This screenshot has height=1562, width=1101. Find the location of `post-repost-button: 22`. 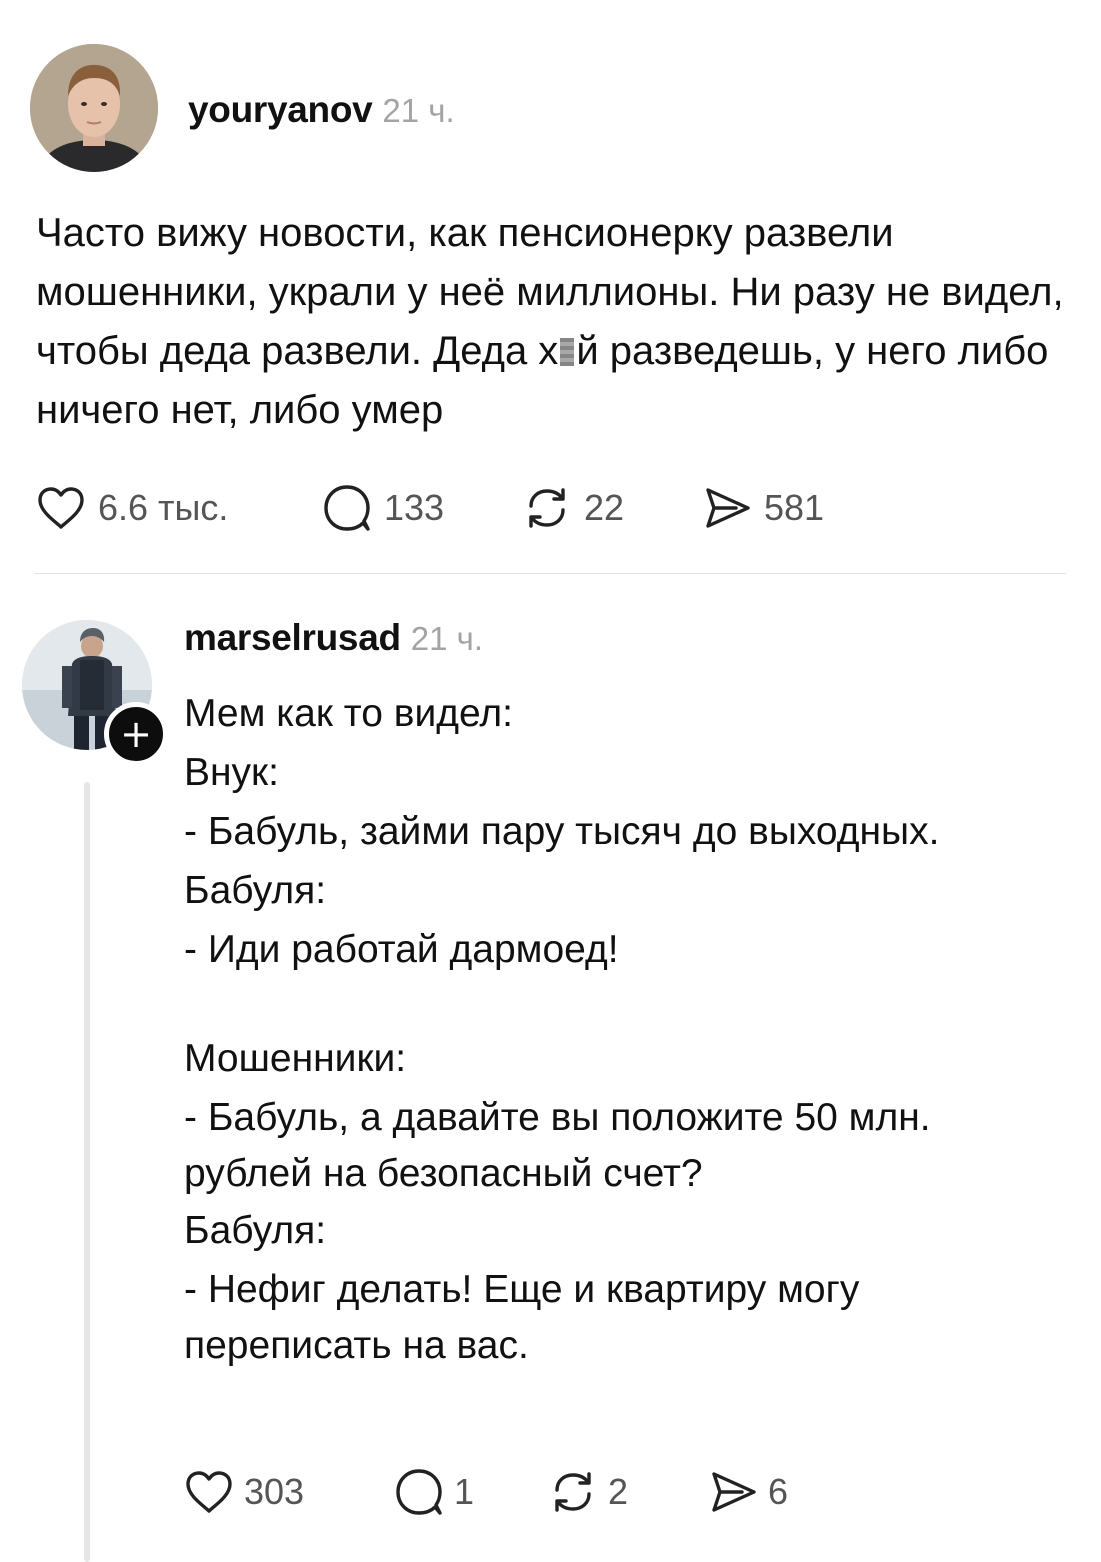

post-repost-button: 22 is located at coordinates (612, 508).